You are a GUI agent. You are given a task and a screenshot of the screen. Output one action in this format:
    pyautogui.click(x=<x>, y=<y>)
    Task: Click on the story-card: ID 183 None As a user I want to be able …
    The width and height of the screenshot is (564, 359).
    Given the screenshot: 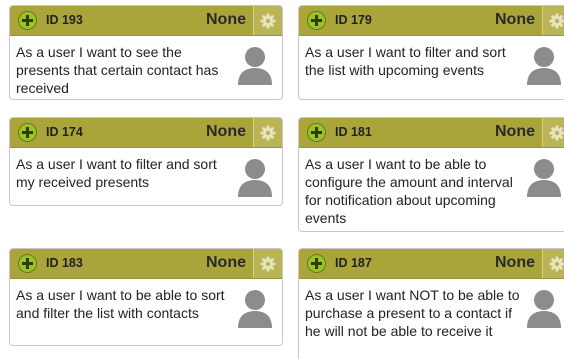 What is the action you would take?
    pyautogui.click(x=146, y=297)
    